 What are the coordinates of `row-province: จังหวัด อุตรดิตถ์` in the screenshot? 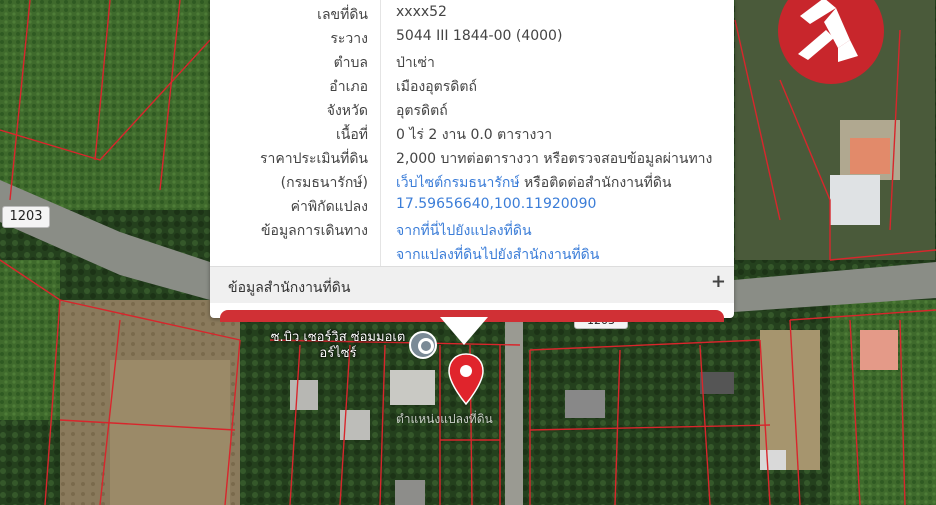 It's located at (472, 112).